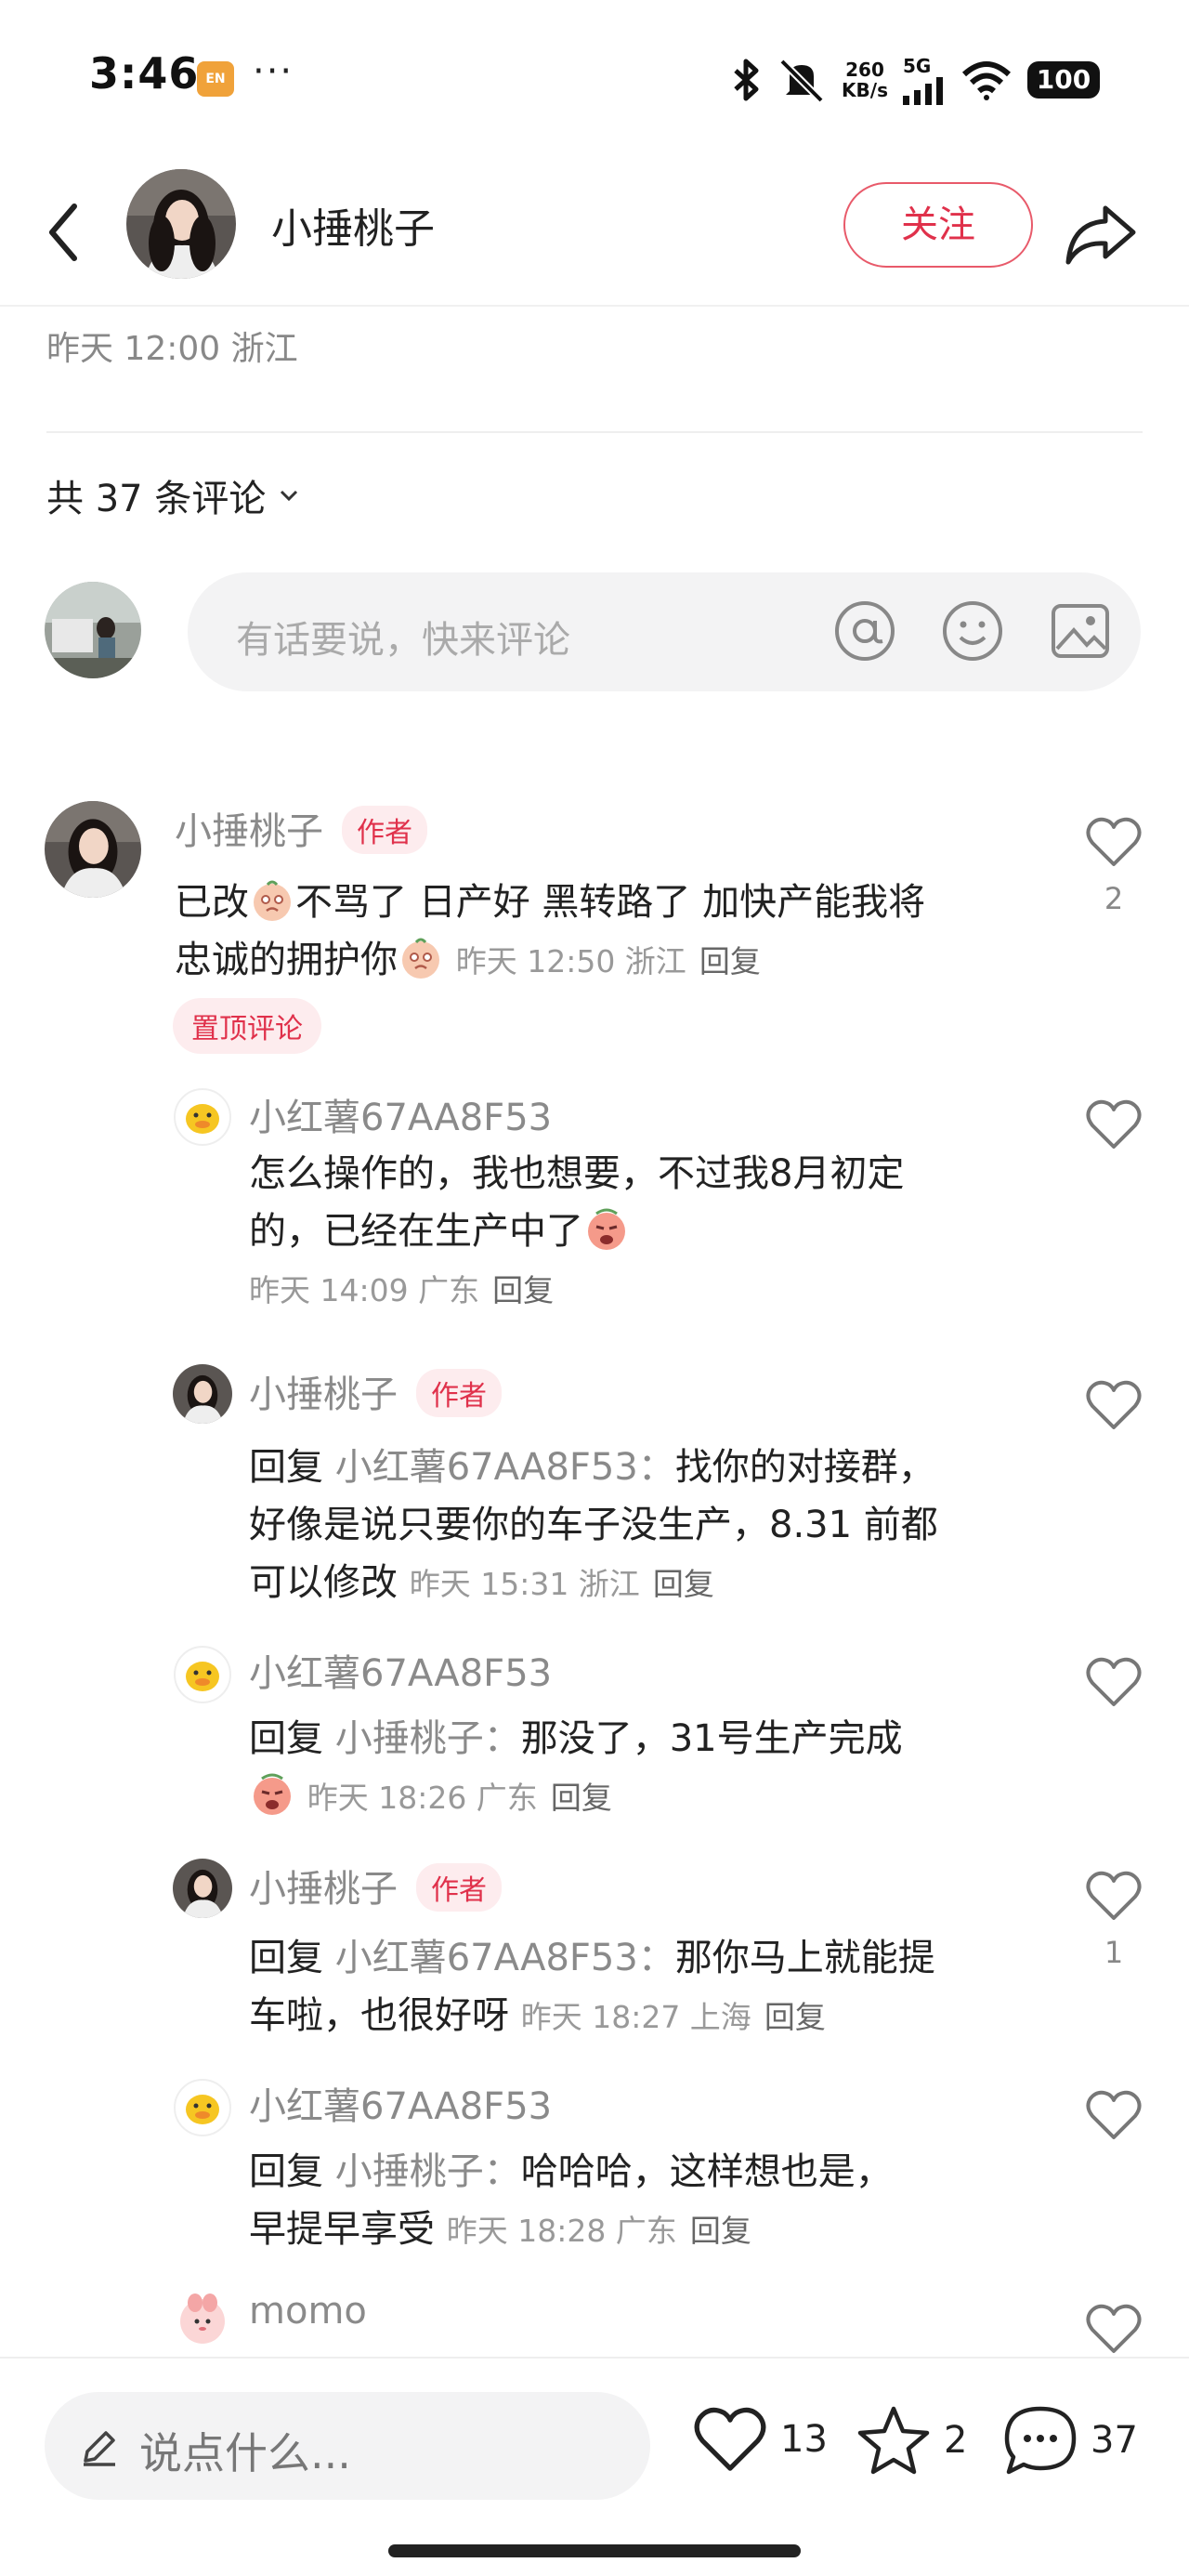  Describe the element at coordinates (665, 631) in the screenshot. I see `comment-input: 有话要说，快来评论` at that location.